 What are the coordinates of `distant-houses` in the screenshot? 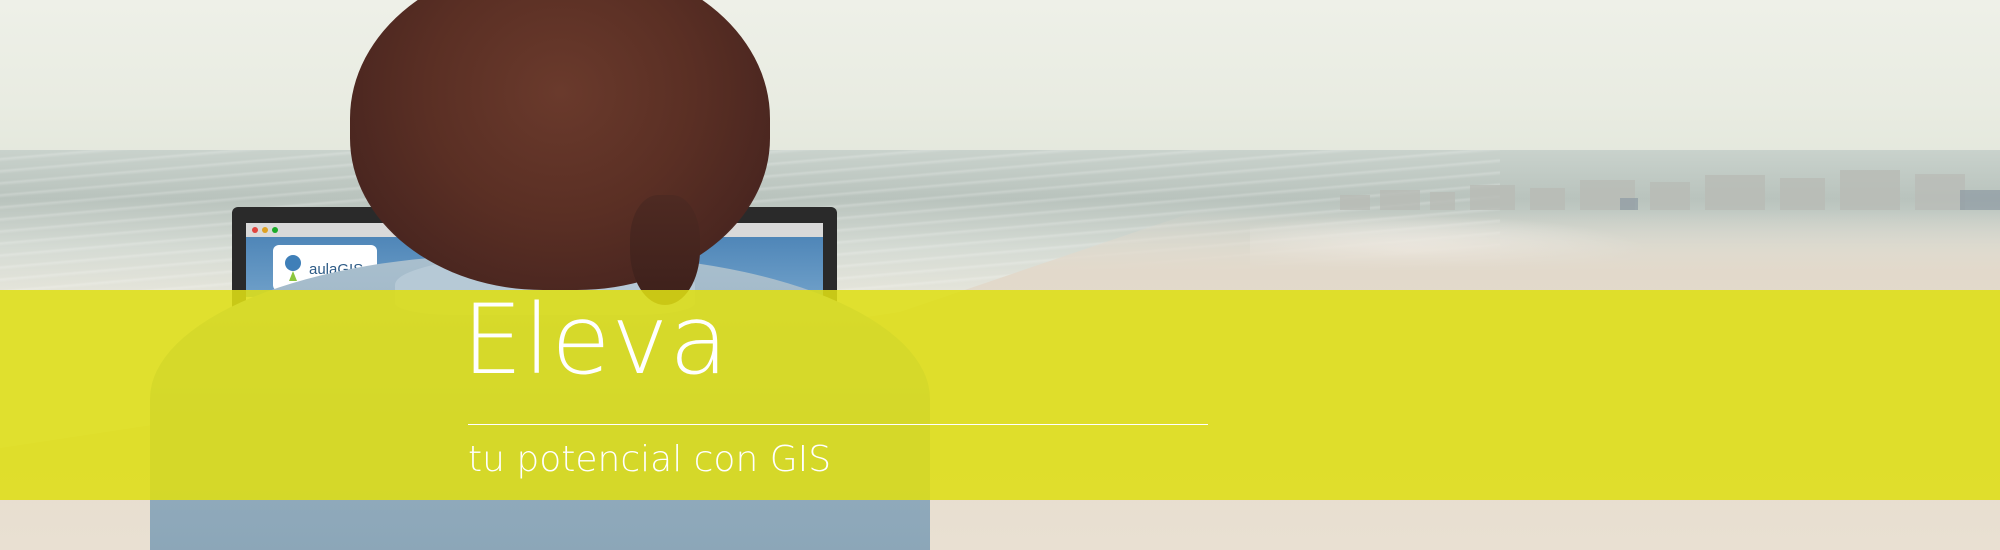 It's located at (1670, 190).